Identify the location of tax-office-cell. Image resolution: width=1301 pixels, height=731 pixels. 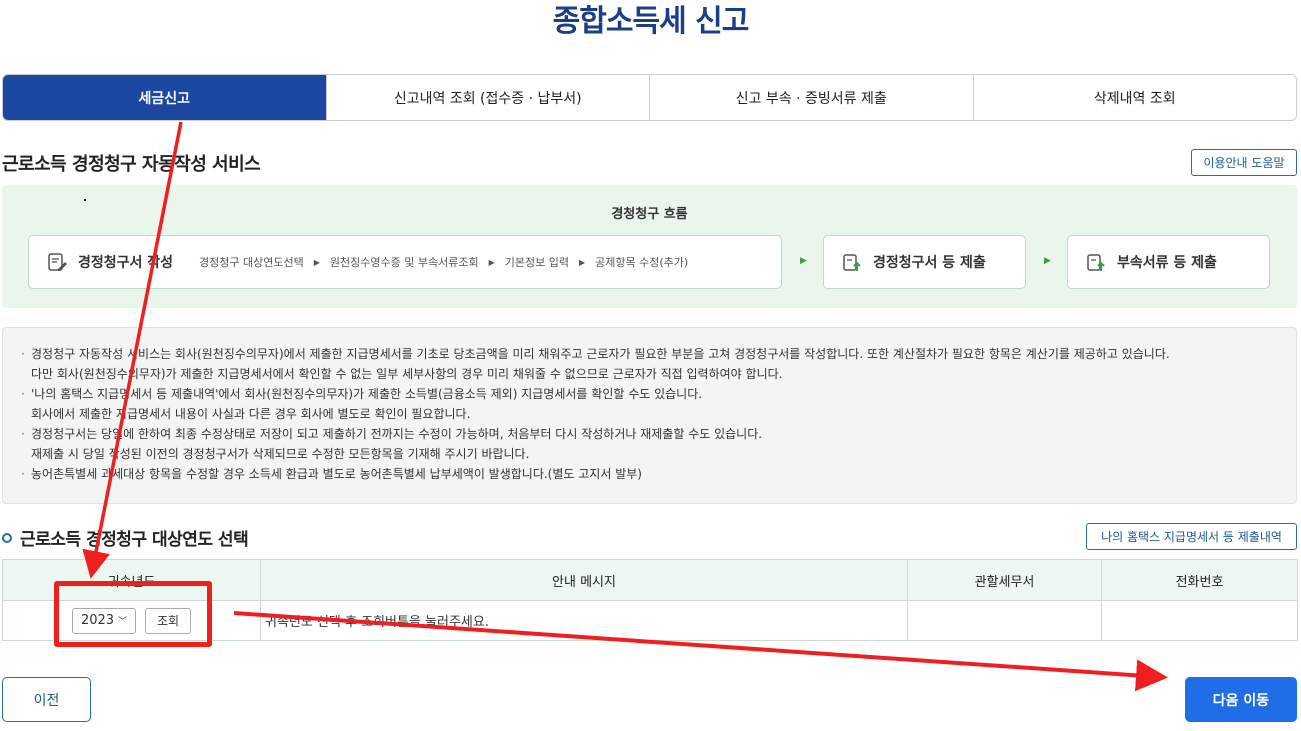
(1004, 620).